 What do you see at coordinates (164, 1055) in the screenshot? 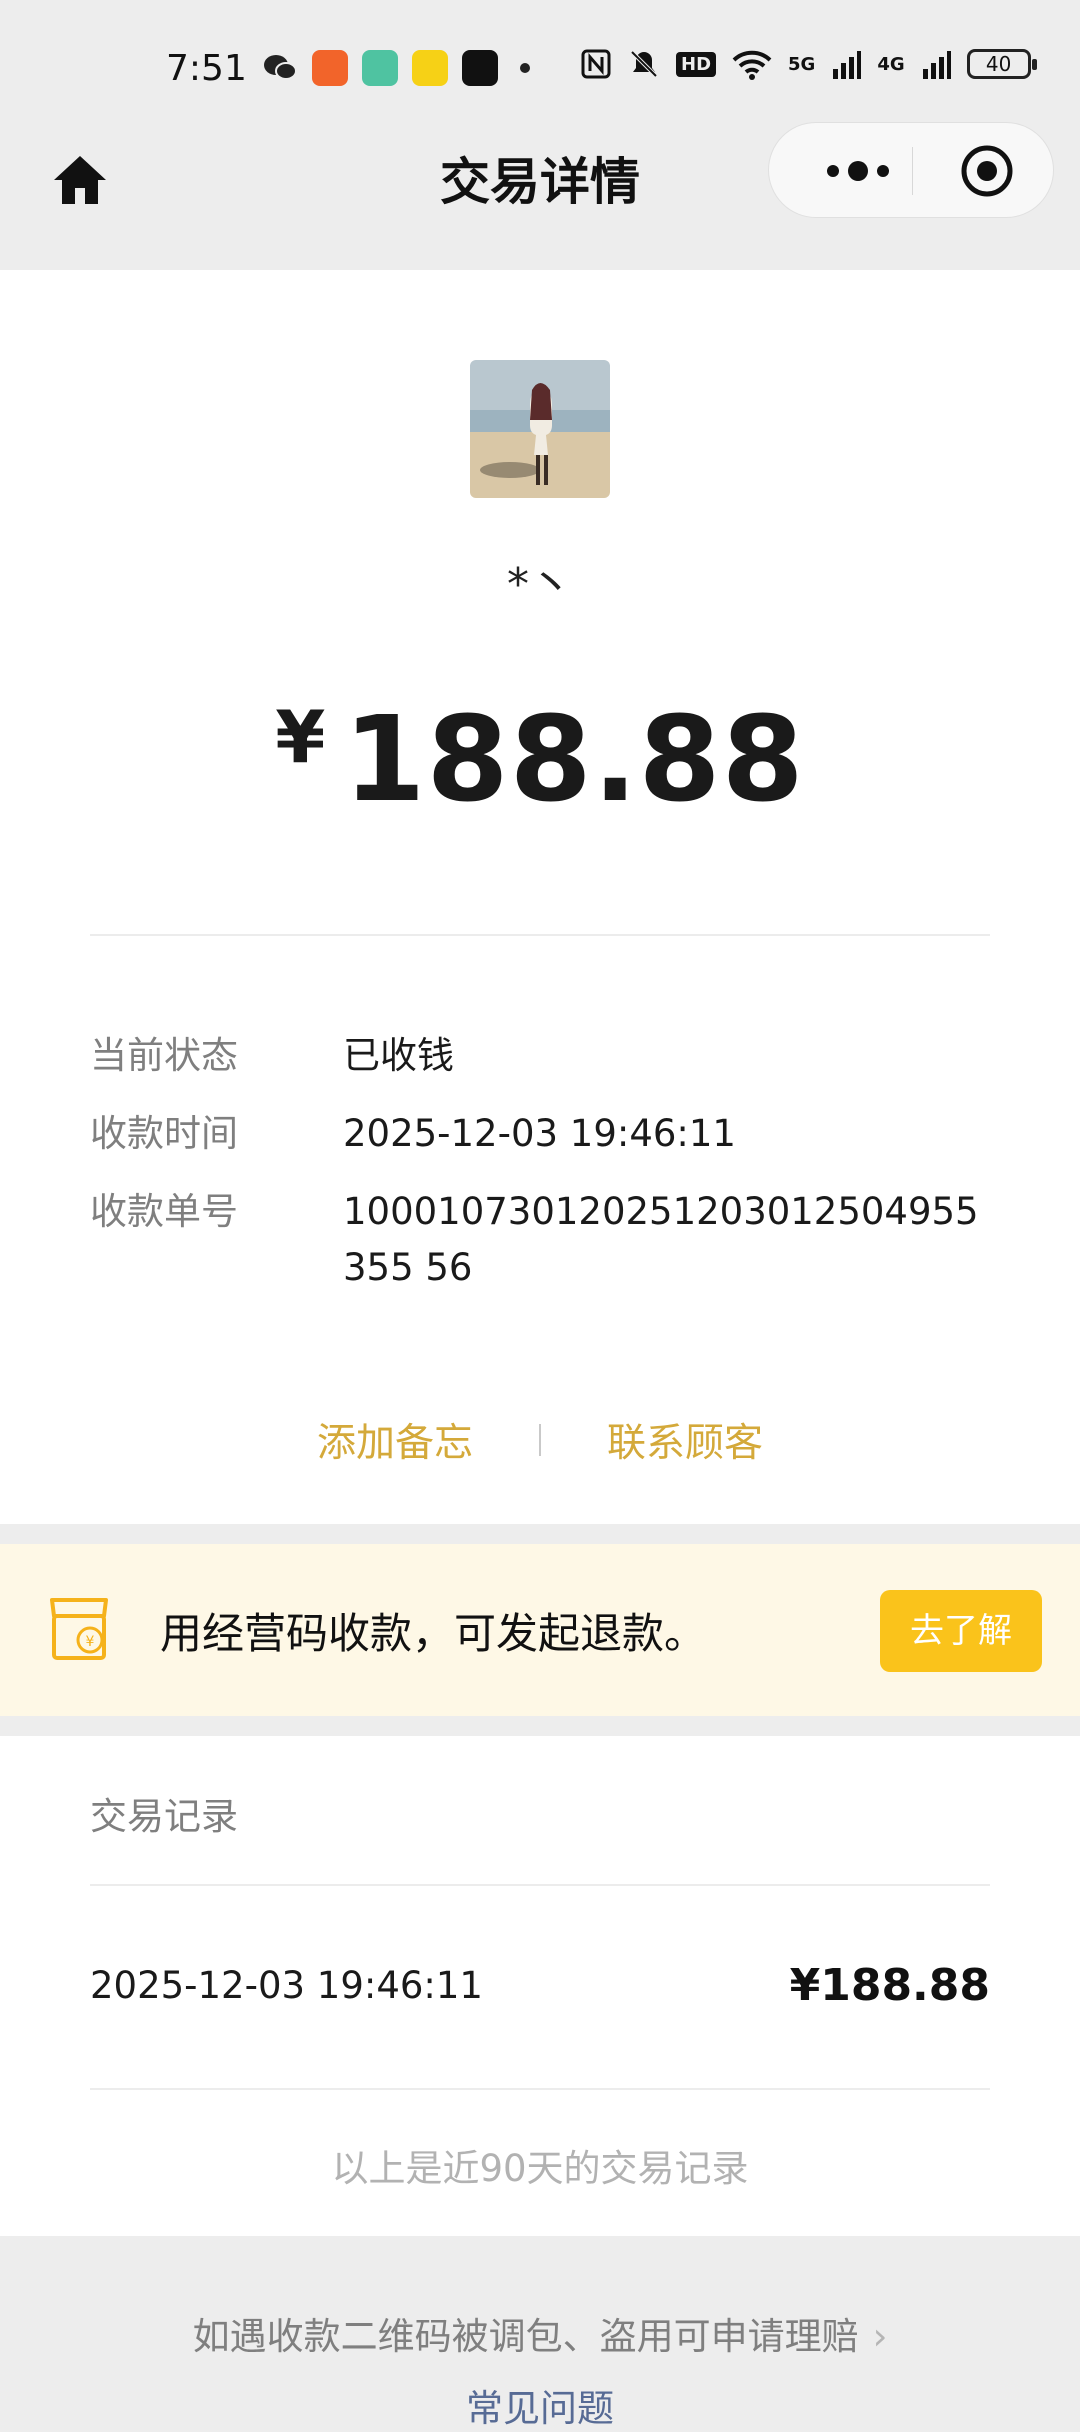
I see `detail-label: 当前状态` at bounding box center [164, 1055].